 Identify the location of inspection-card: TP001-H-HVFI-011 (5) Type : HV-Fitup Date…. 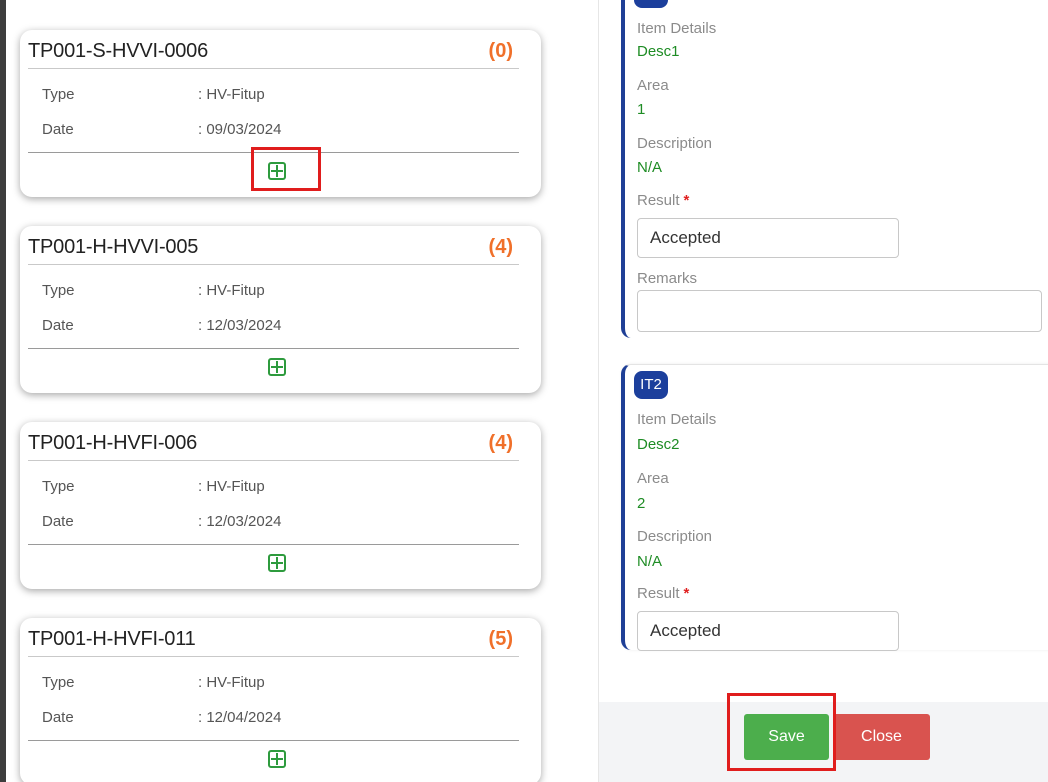
(280, 700).